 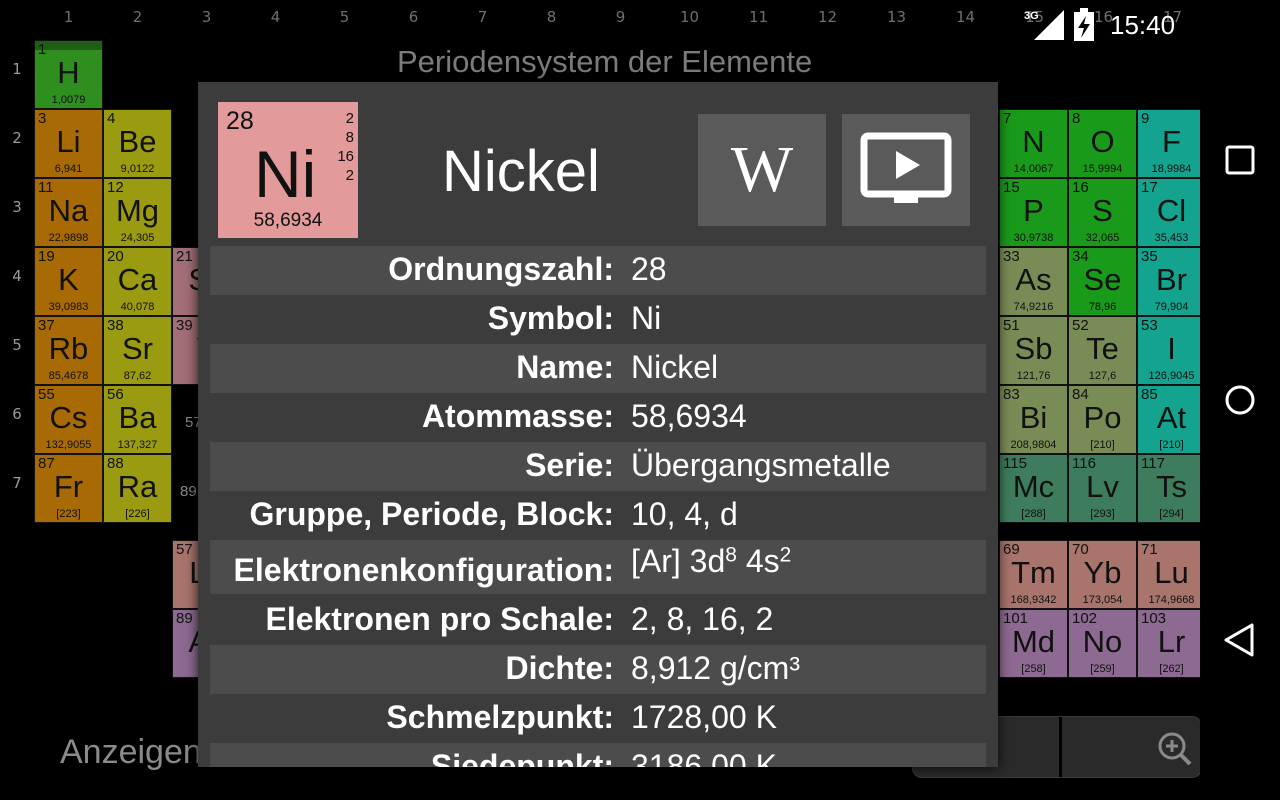 I want to click on atomic-mass: 127,6, so click(x=1102, y=376).